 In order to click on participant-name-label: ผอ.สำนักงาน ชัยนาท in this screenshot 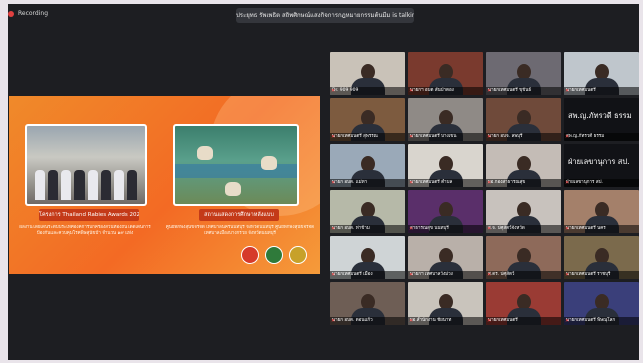, I will do `click(445, 321)`.